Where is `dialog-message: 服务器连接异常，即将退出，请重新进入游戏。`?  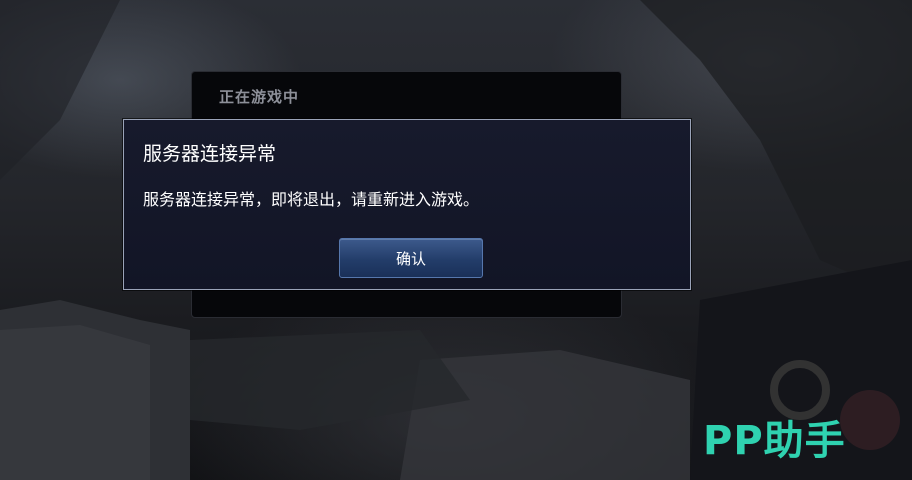 dialog-message: 服务器连接异常，即将退出，请重新进入游戏。 is located at coordinates (311, 199).